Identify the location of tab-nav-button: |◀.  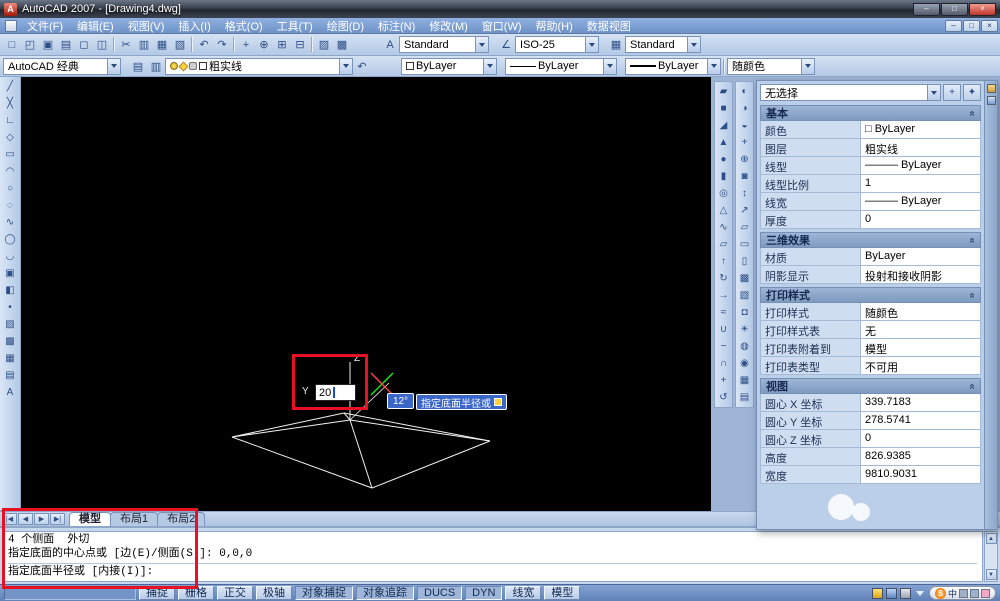
(9, 519).